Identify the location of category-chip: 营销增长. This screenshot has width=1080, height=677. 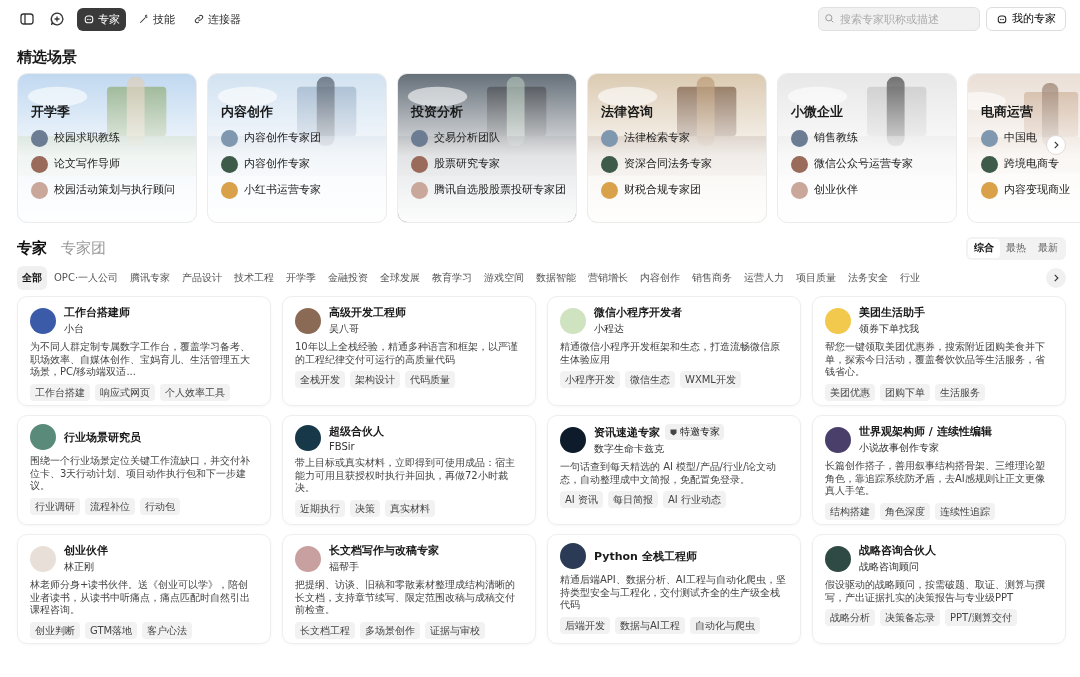
(608, 278).